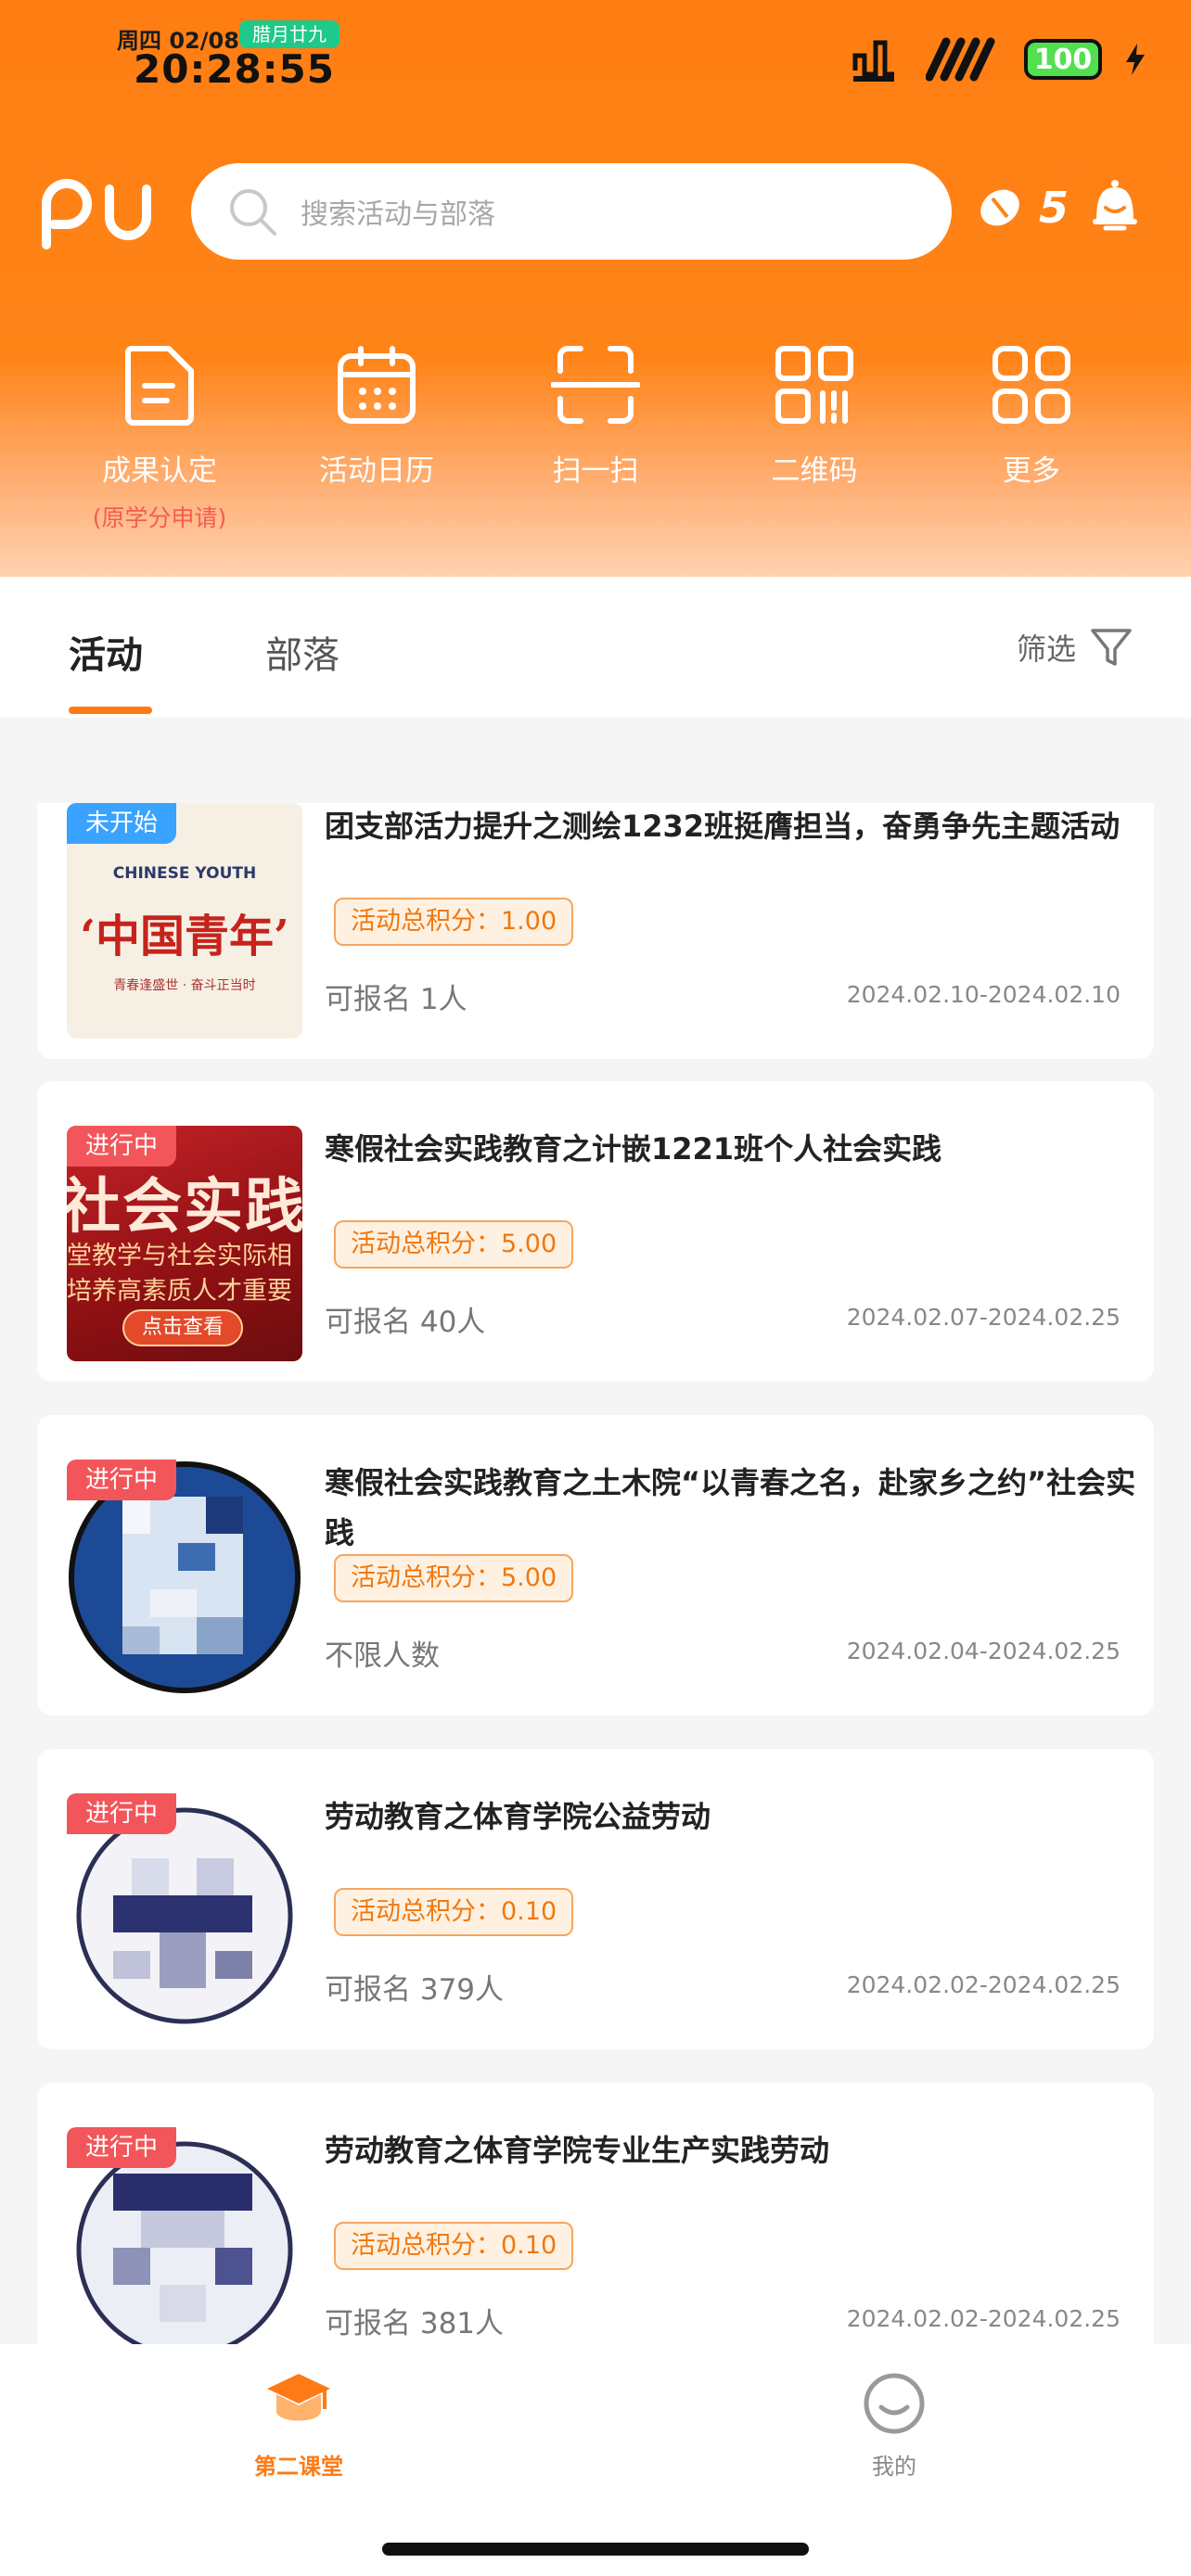 Image resolution: width=1191 pixels, height=2576 pixels. I want to click on tab-underline, so click(111, 710).